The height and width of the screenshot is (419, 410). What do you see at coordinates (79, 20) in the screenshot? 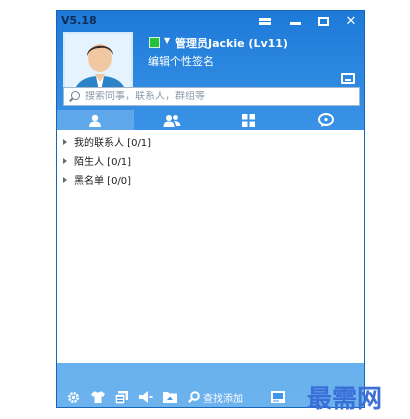
I see `version-label: V5.18` at bounding box center [79, 20].